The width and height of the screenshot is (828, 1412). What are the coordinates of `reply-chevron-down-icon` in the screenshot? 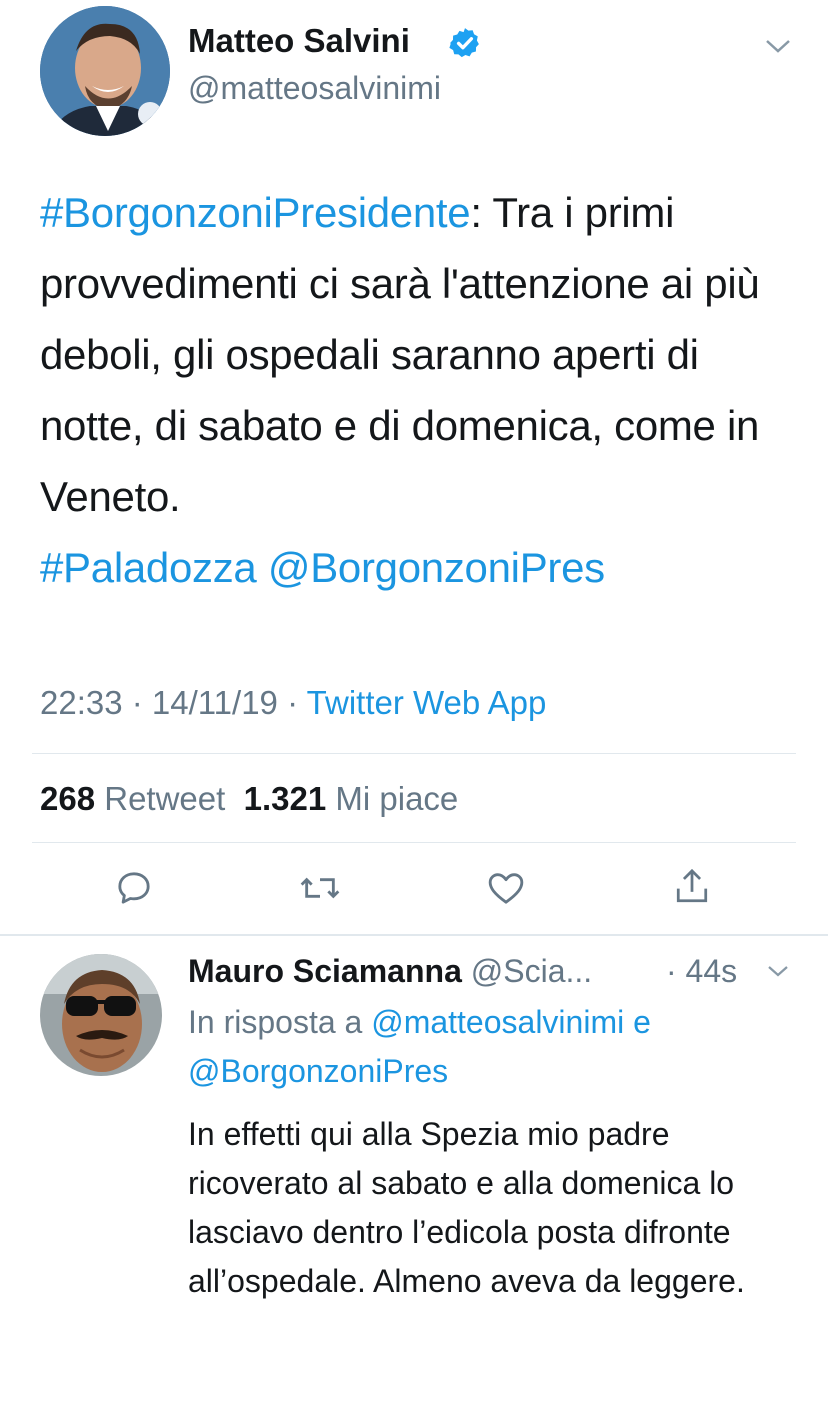 It's located at (778, 971).